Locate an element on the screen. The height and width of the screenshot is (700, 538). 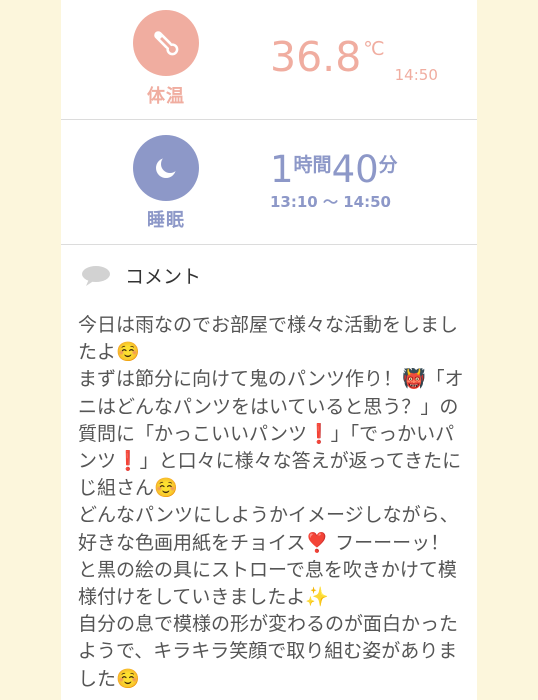
comment-header: コメント is located at coordinates (141, 275).